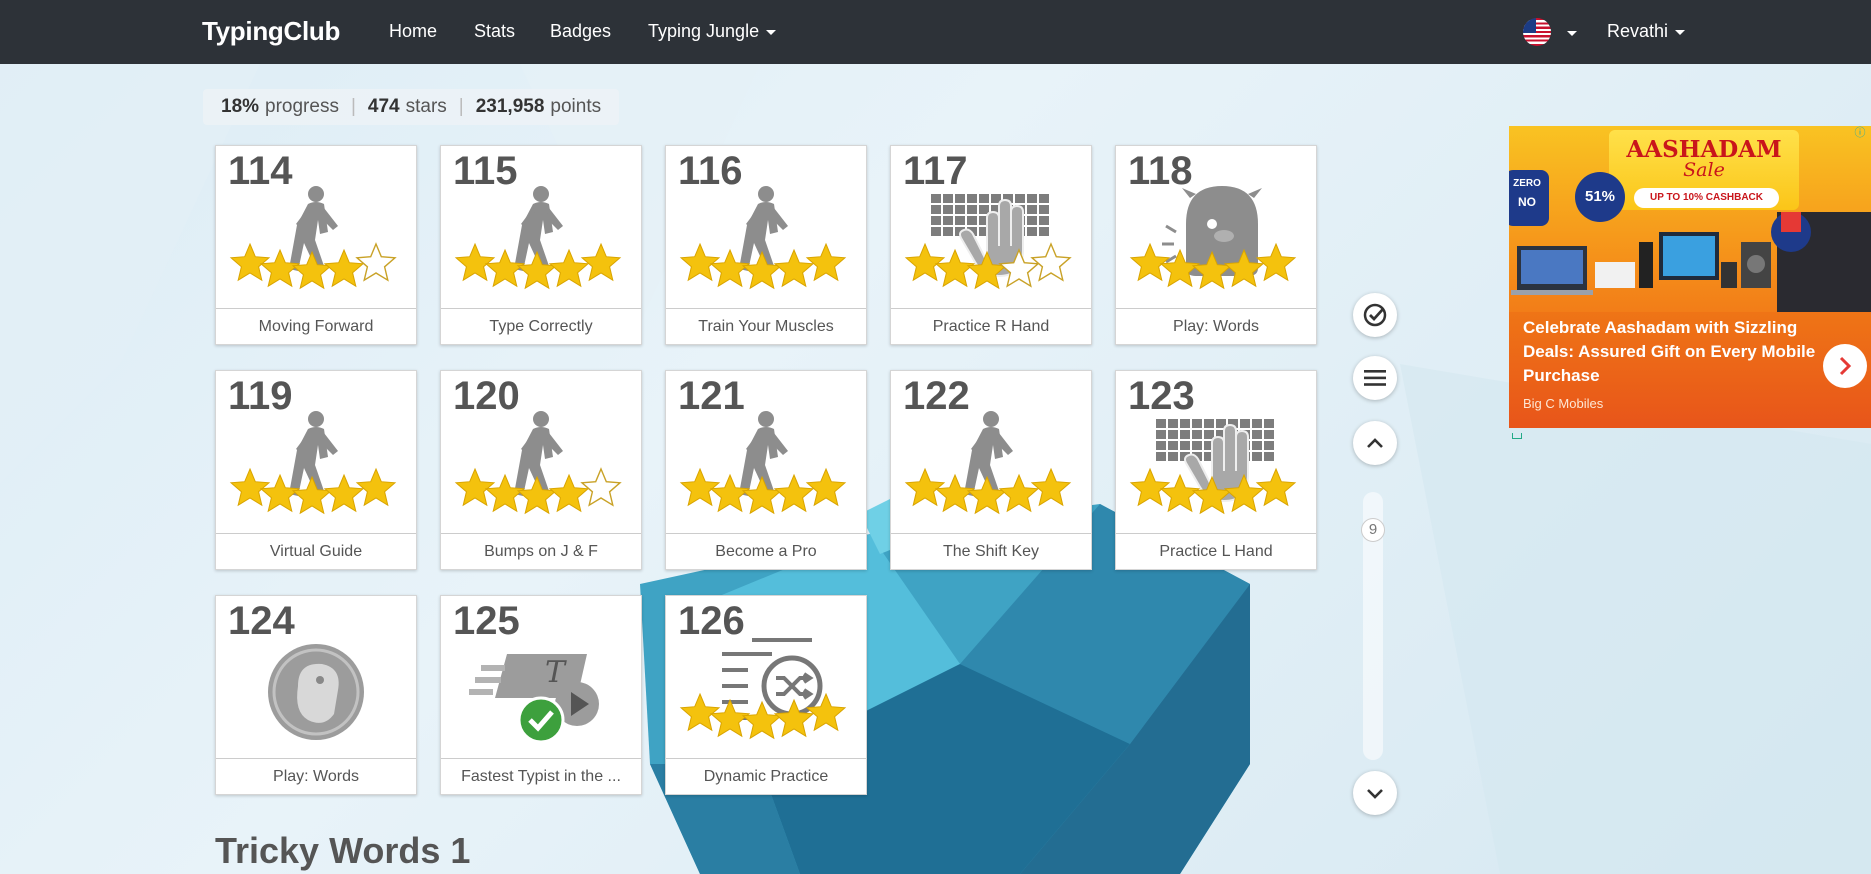 The width and height of the screenshot is (1871, 874). I want to click on lesson-card-117: 117 Practice R Hand, so click(991, 245).